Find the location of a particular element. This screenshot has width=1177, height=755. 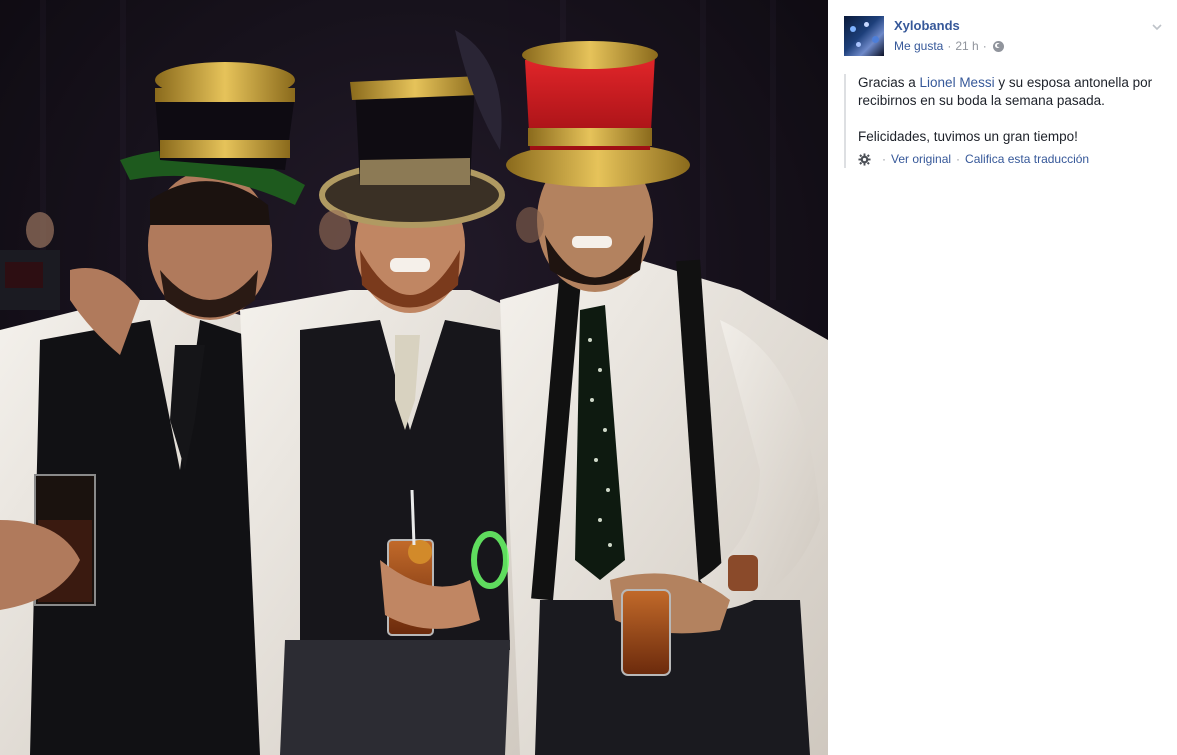

rate-translation-link: Califica esta traducción is located at coordinates (1027, 159).